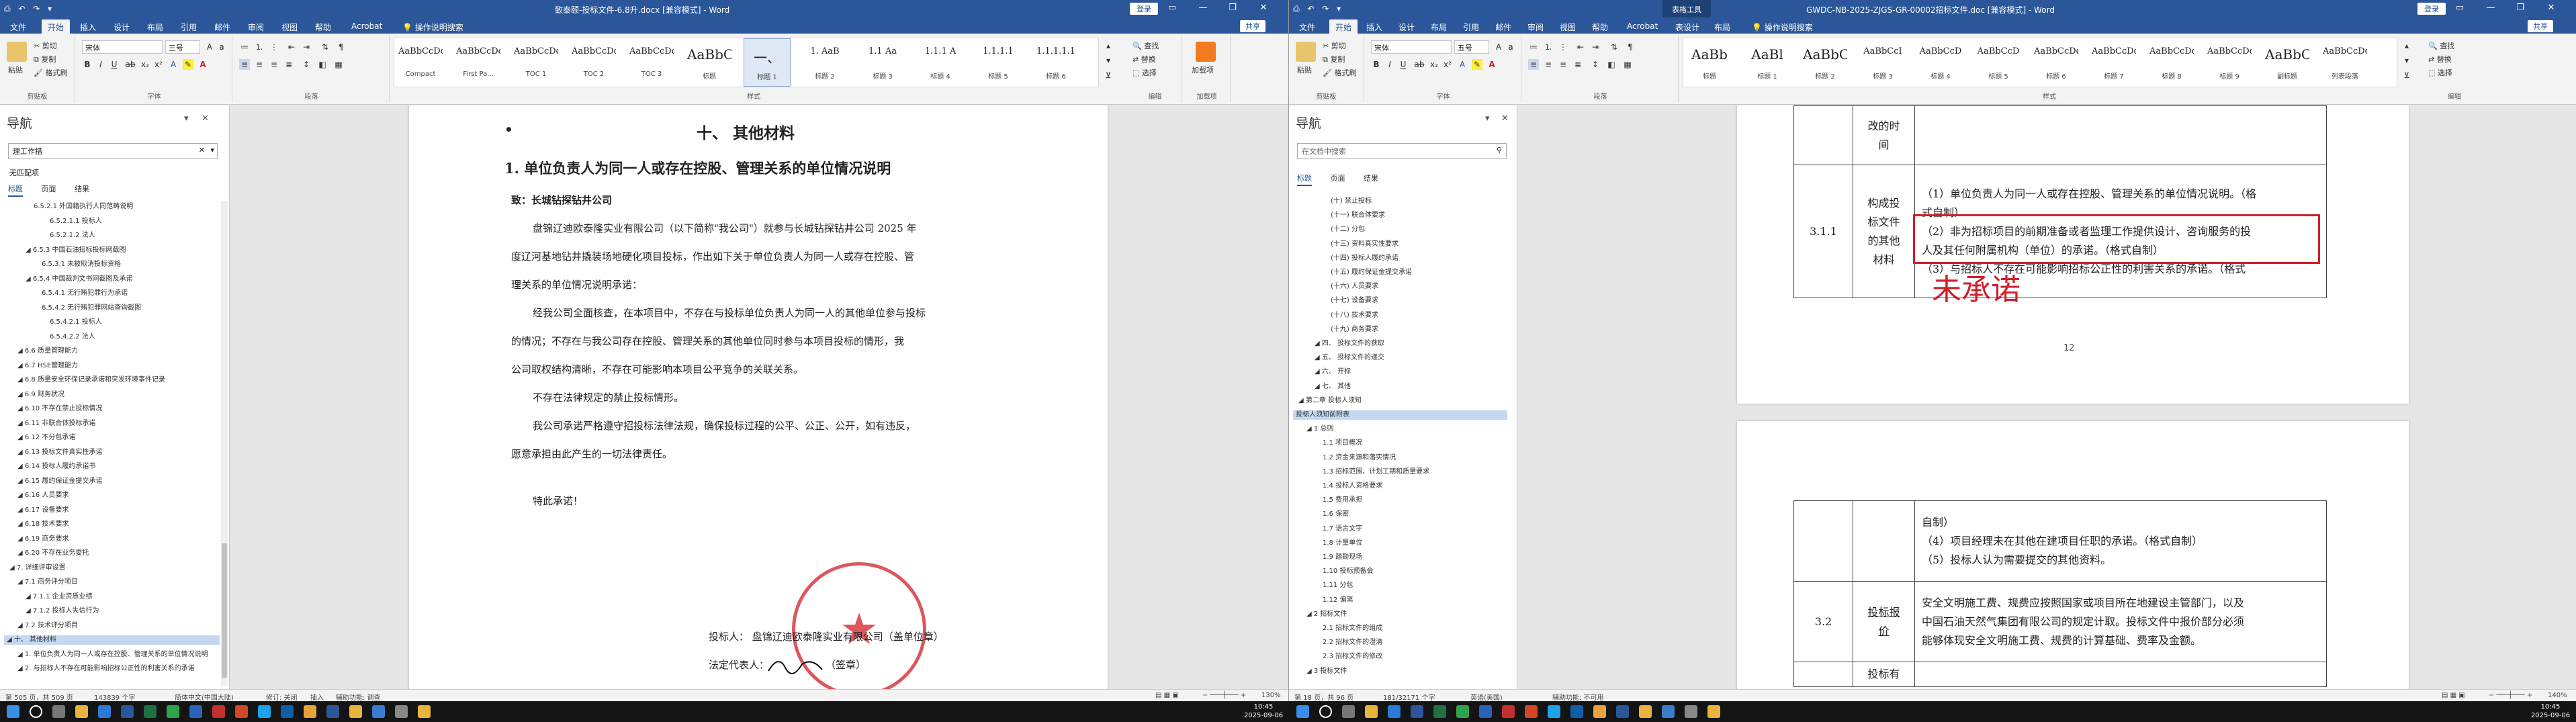  I want to click on close-icon-right: ✕, so click(2551, 8).